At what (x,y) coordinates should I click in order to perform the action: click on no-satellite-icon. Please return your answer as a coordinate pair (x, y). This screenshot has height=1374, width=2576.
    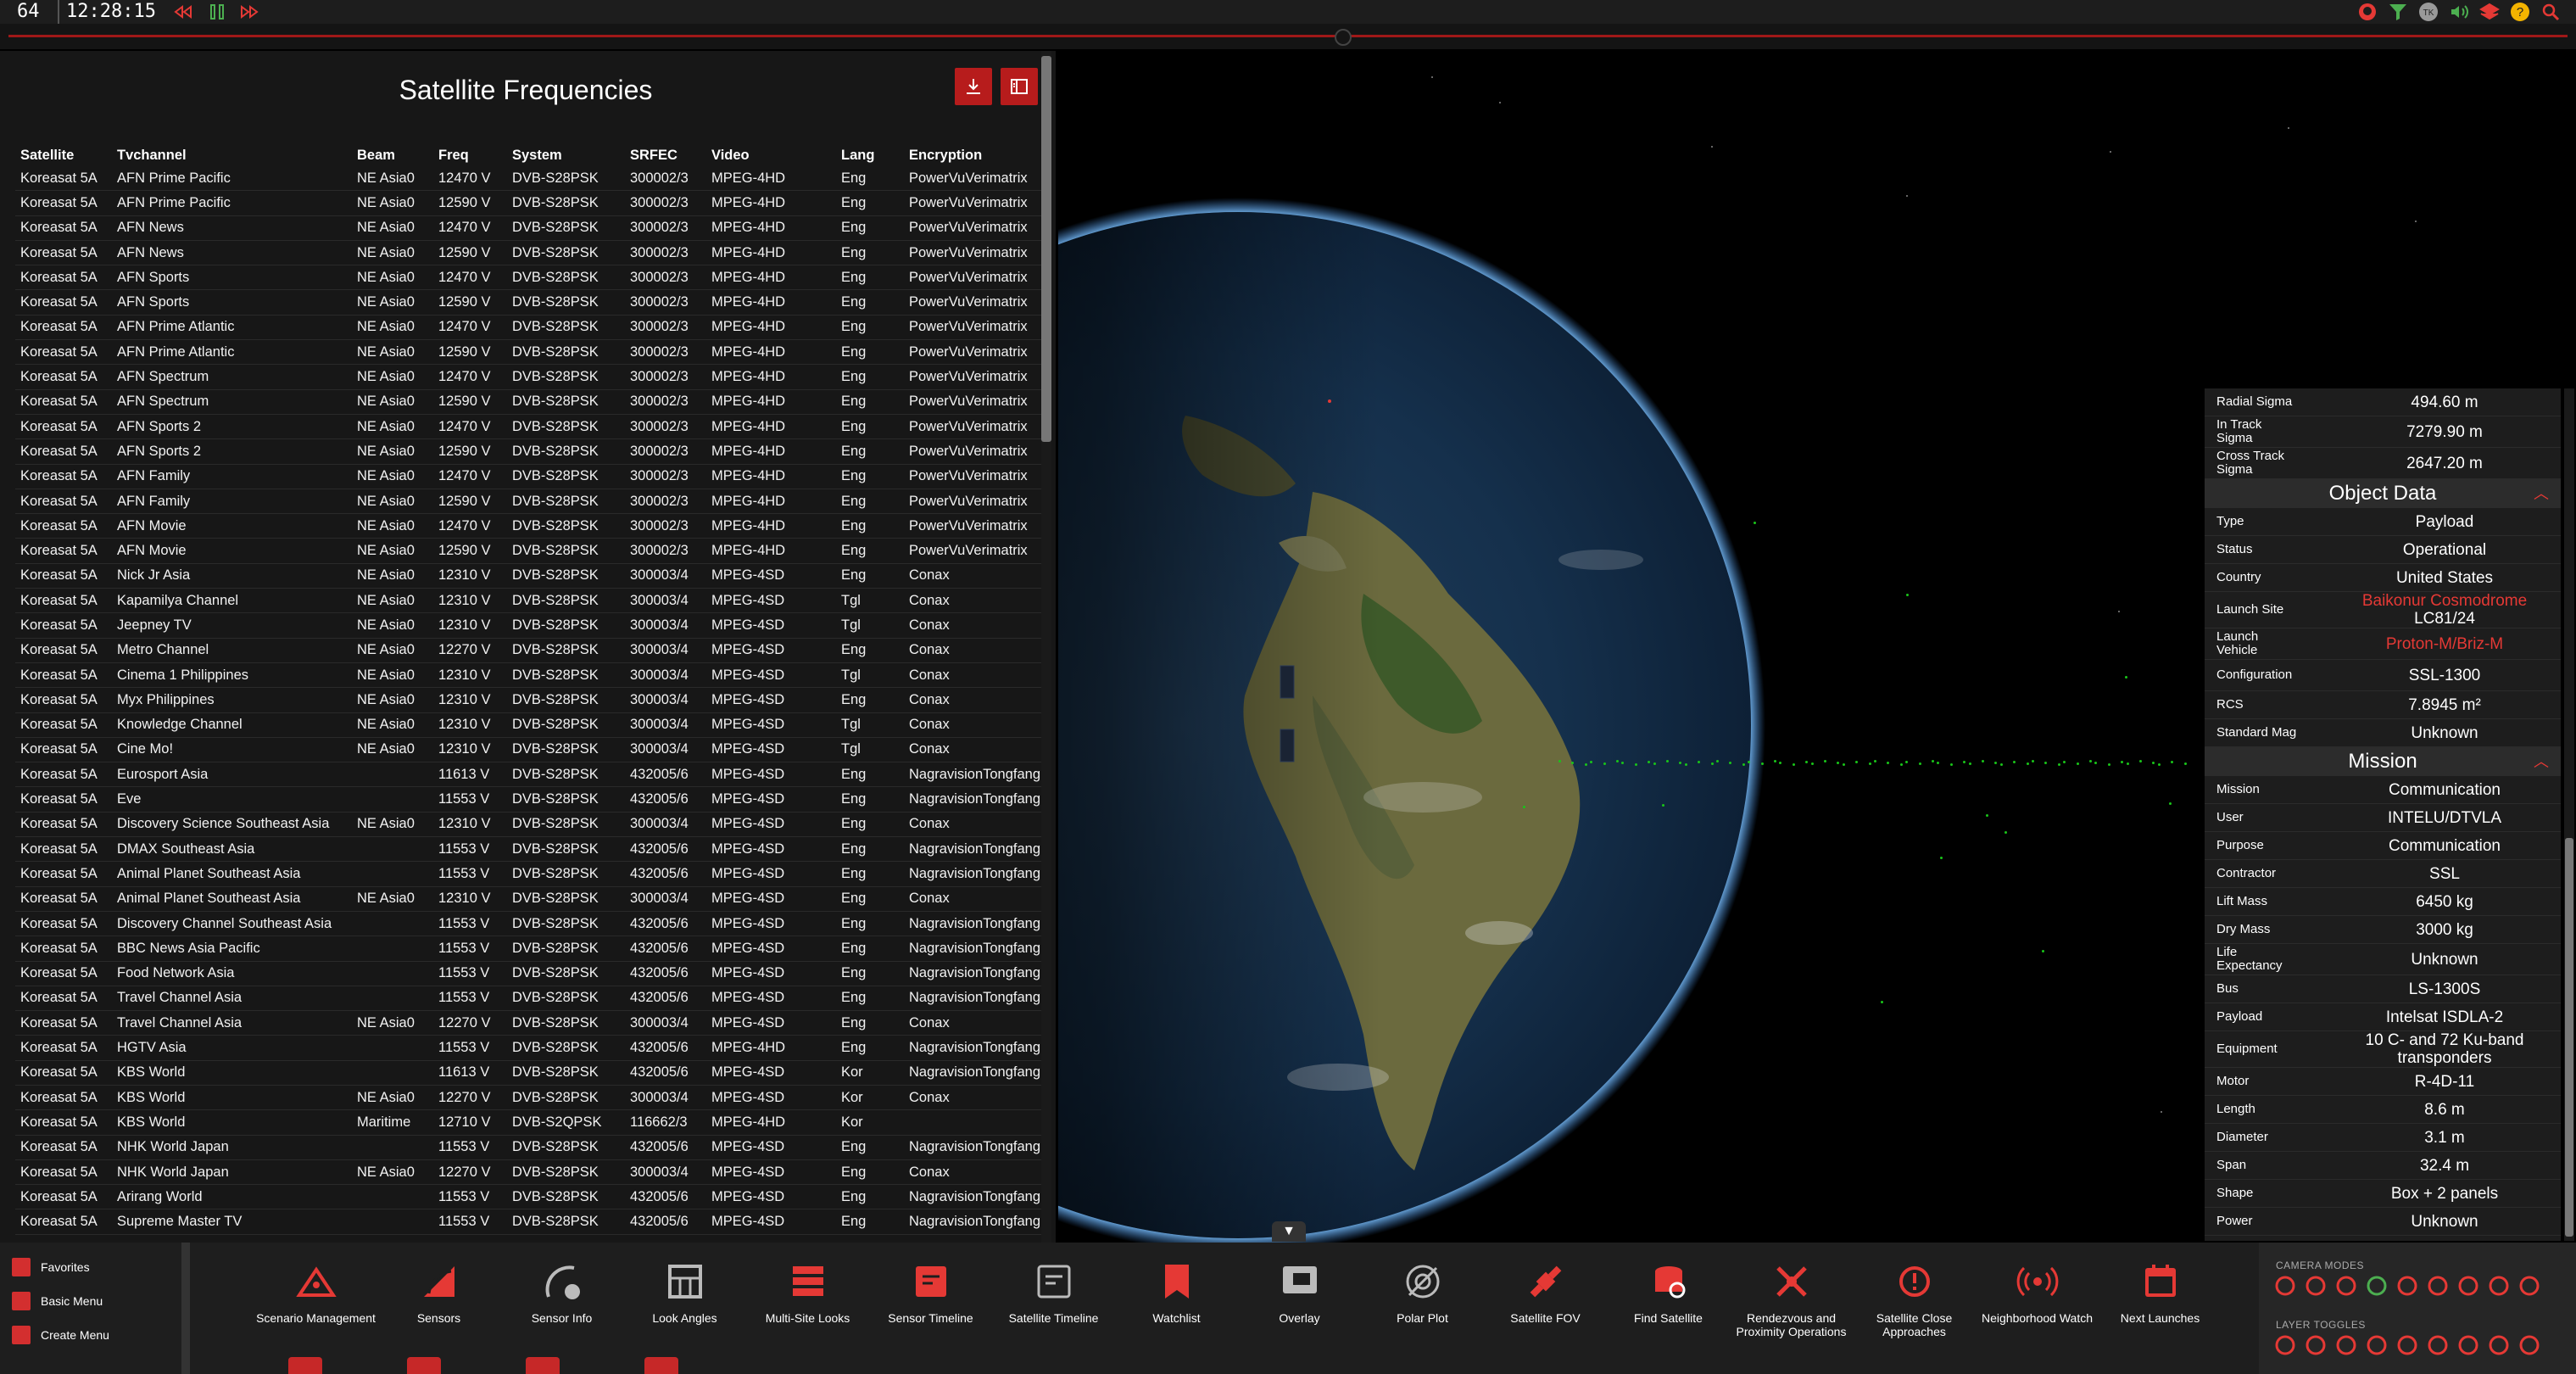
    Looking at the image, I should click on (2529, 1345).